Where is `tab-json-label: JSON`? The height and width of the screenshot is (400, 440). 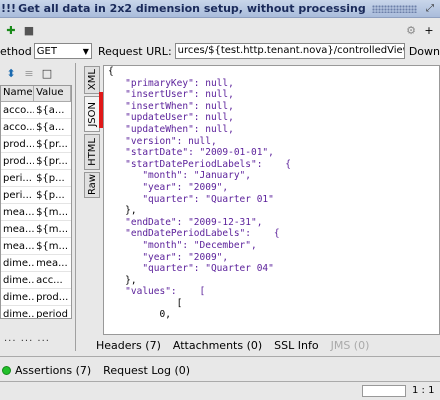
tab-json-label: JSON is located at coordinates (92, 114).